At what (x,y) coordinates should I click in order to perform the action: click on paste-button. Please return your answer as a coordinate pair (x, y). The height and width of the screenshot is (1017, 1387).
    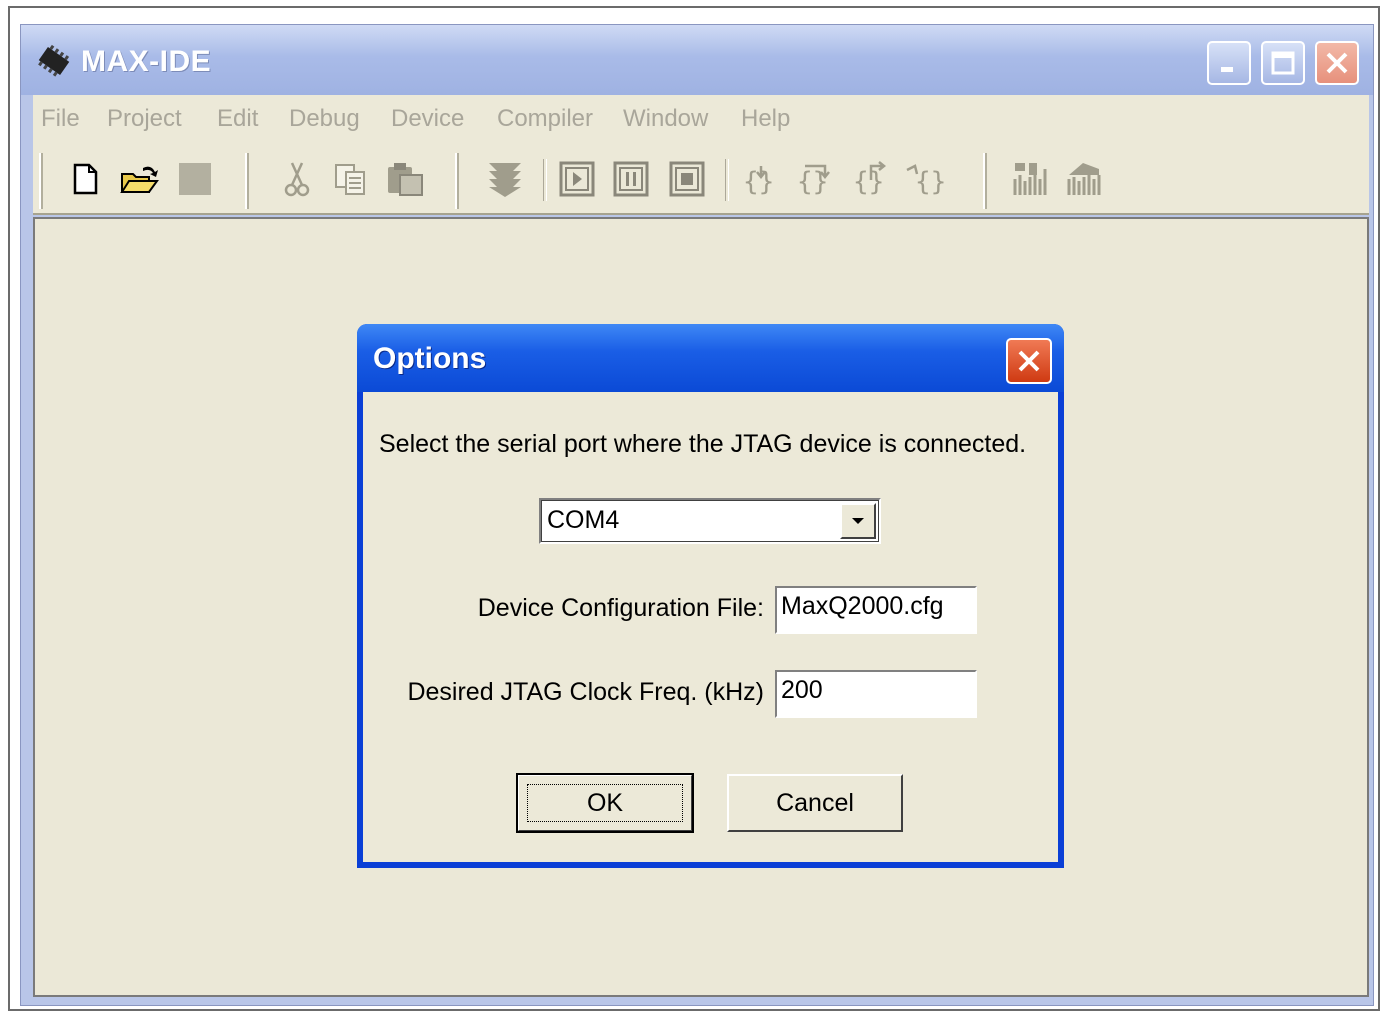
    Looking at the image, I should click on (405, 179).